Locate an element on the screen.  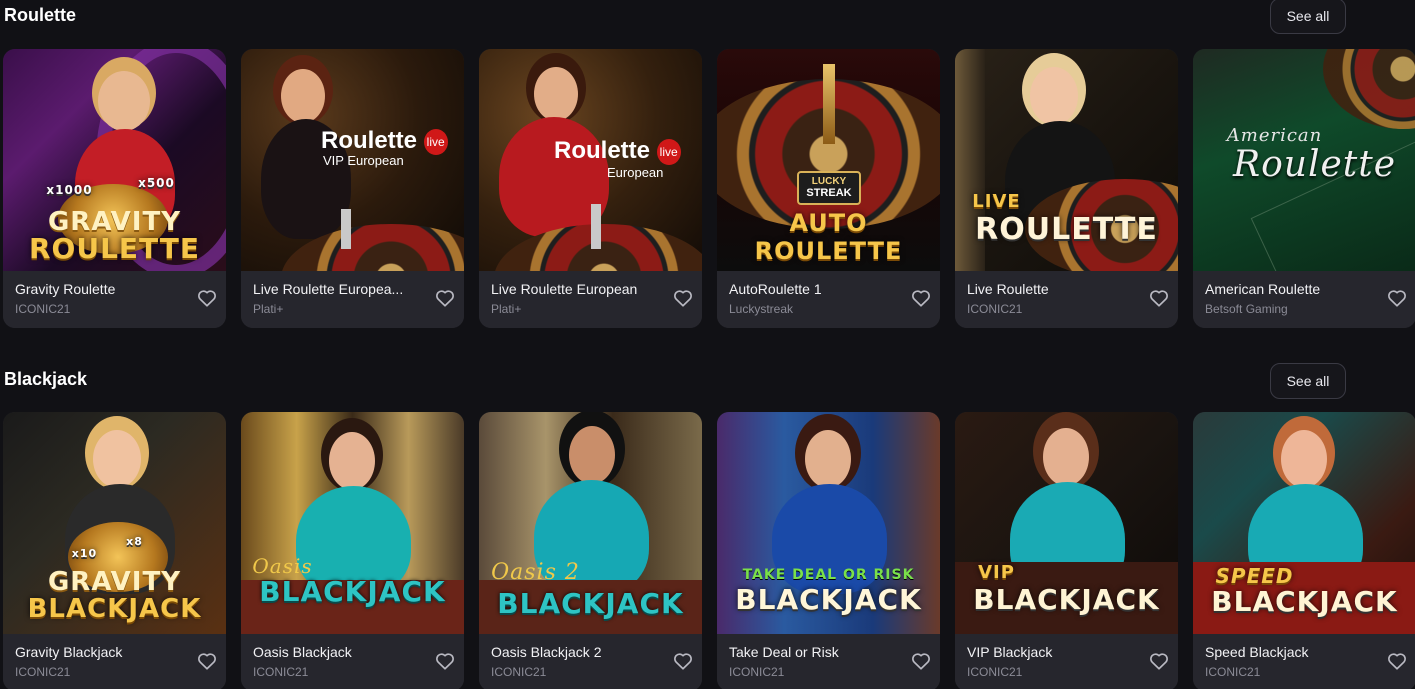
see-all-blackjack-button: See all is located at coordinates (1308, 381).